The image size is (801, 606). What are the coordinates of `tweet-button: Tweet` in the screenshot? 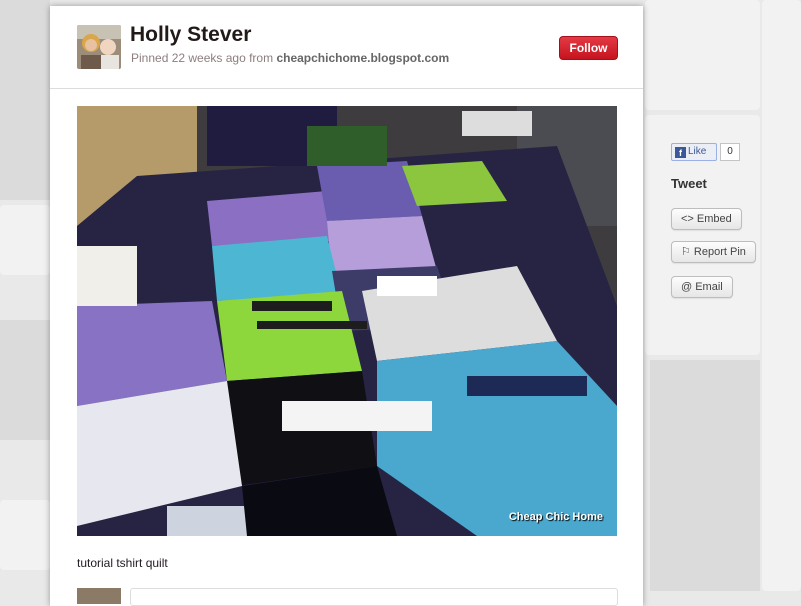 It's located at (689, 183).